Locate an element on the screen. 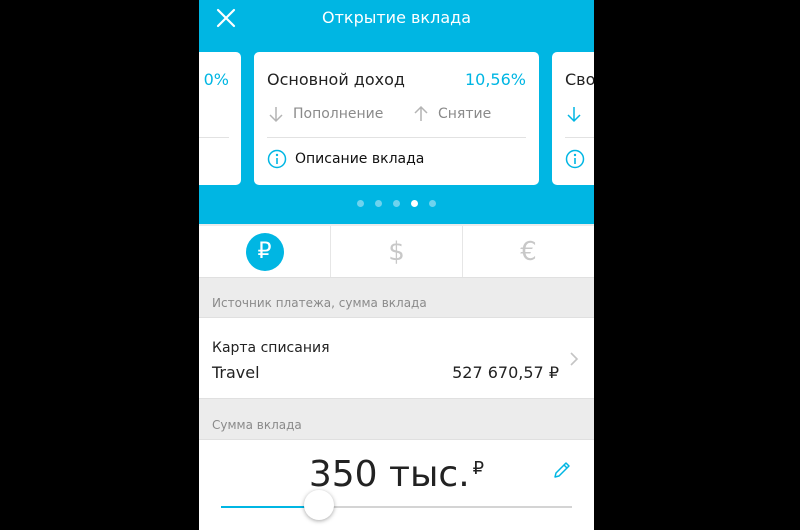 The width and height of the screenshot is (800, 530). chevron-right-icon is located at coordinates (574, 359).